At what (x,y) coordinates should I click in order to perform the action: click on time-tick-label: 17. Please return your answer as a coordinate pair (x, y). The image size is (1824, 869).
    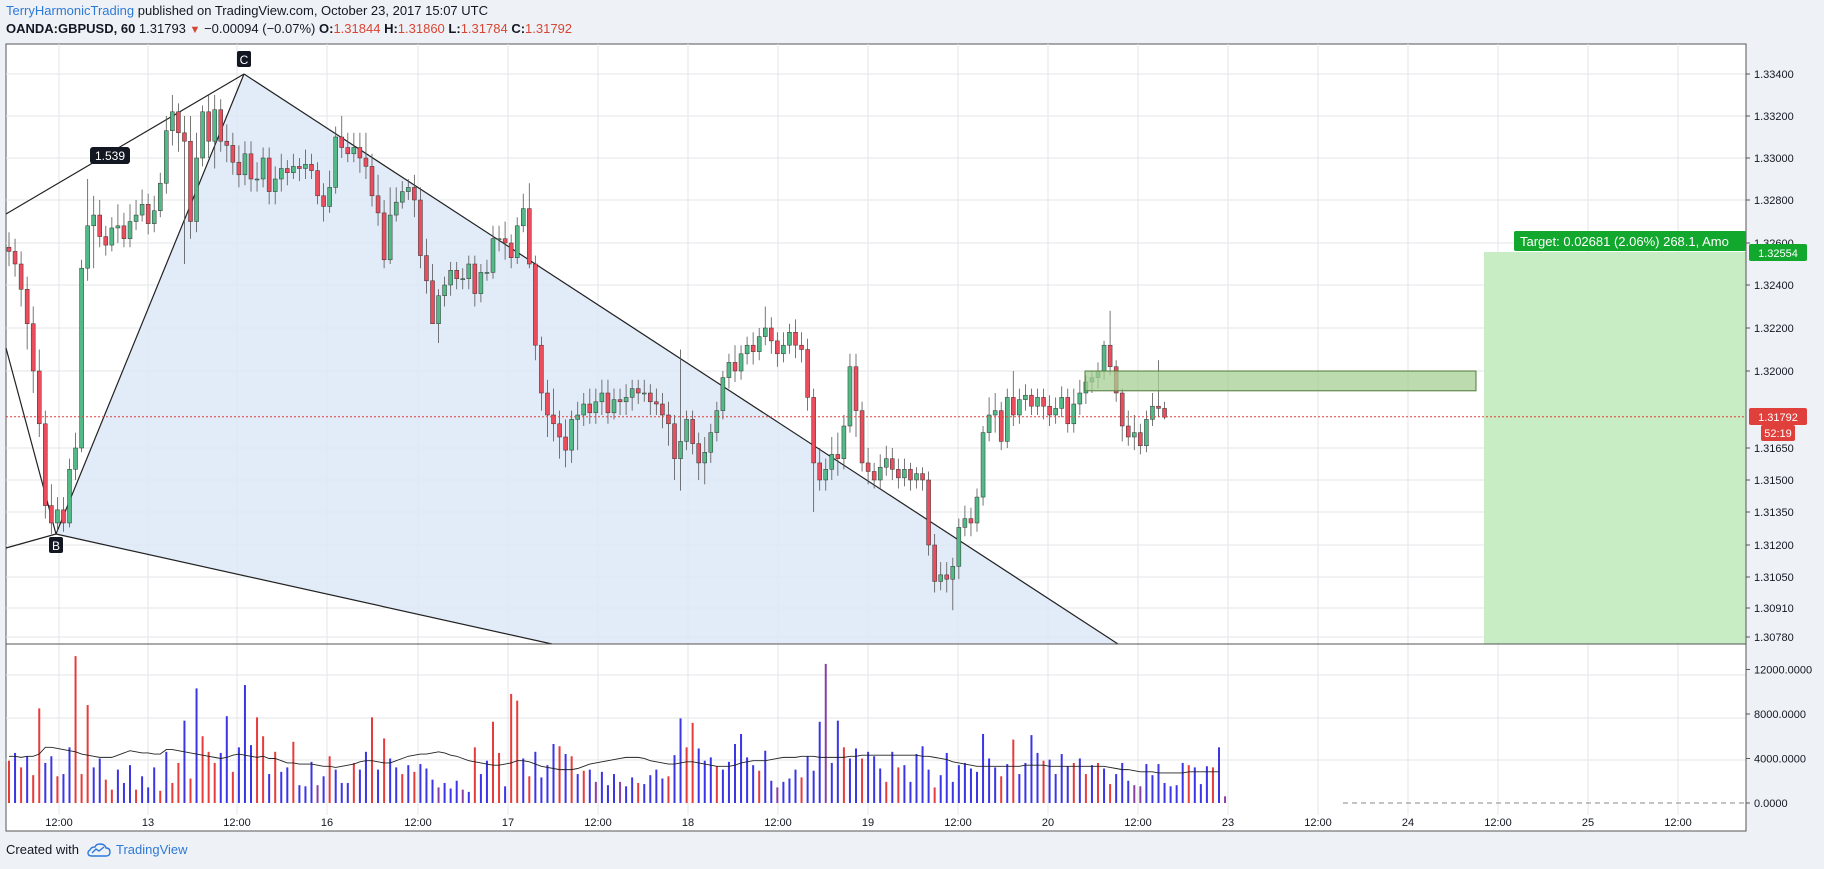
    Looking at the image, I should click on (508, 823).